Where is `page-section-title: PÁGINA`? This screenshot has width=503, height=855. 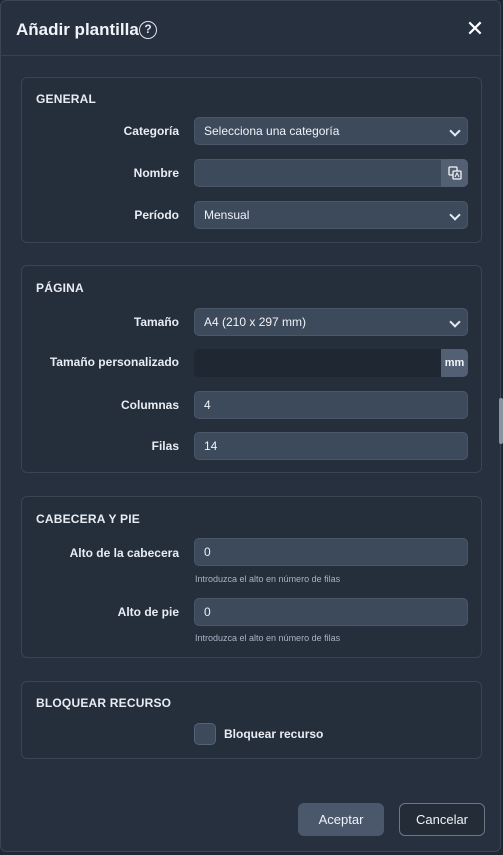 page-section-title: PÁGINA is located at coordinates (60, 288).